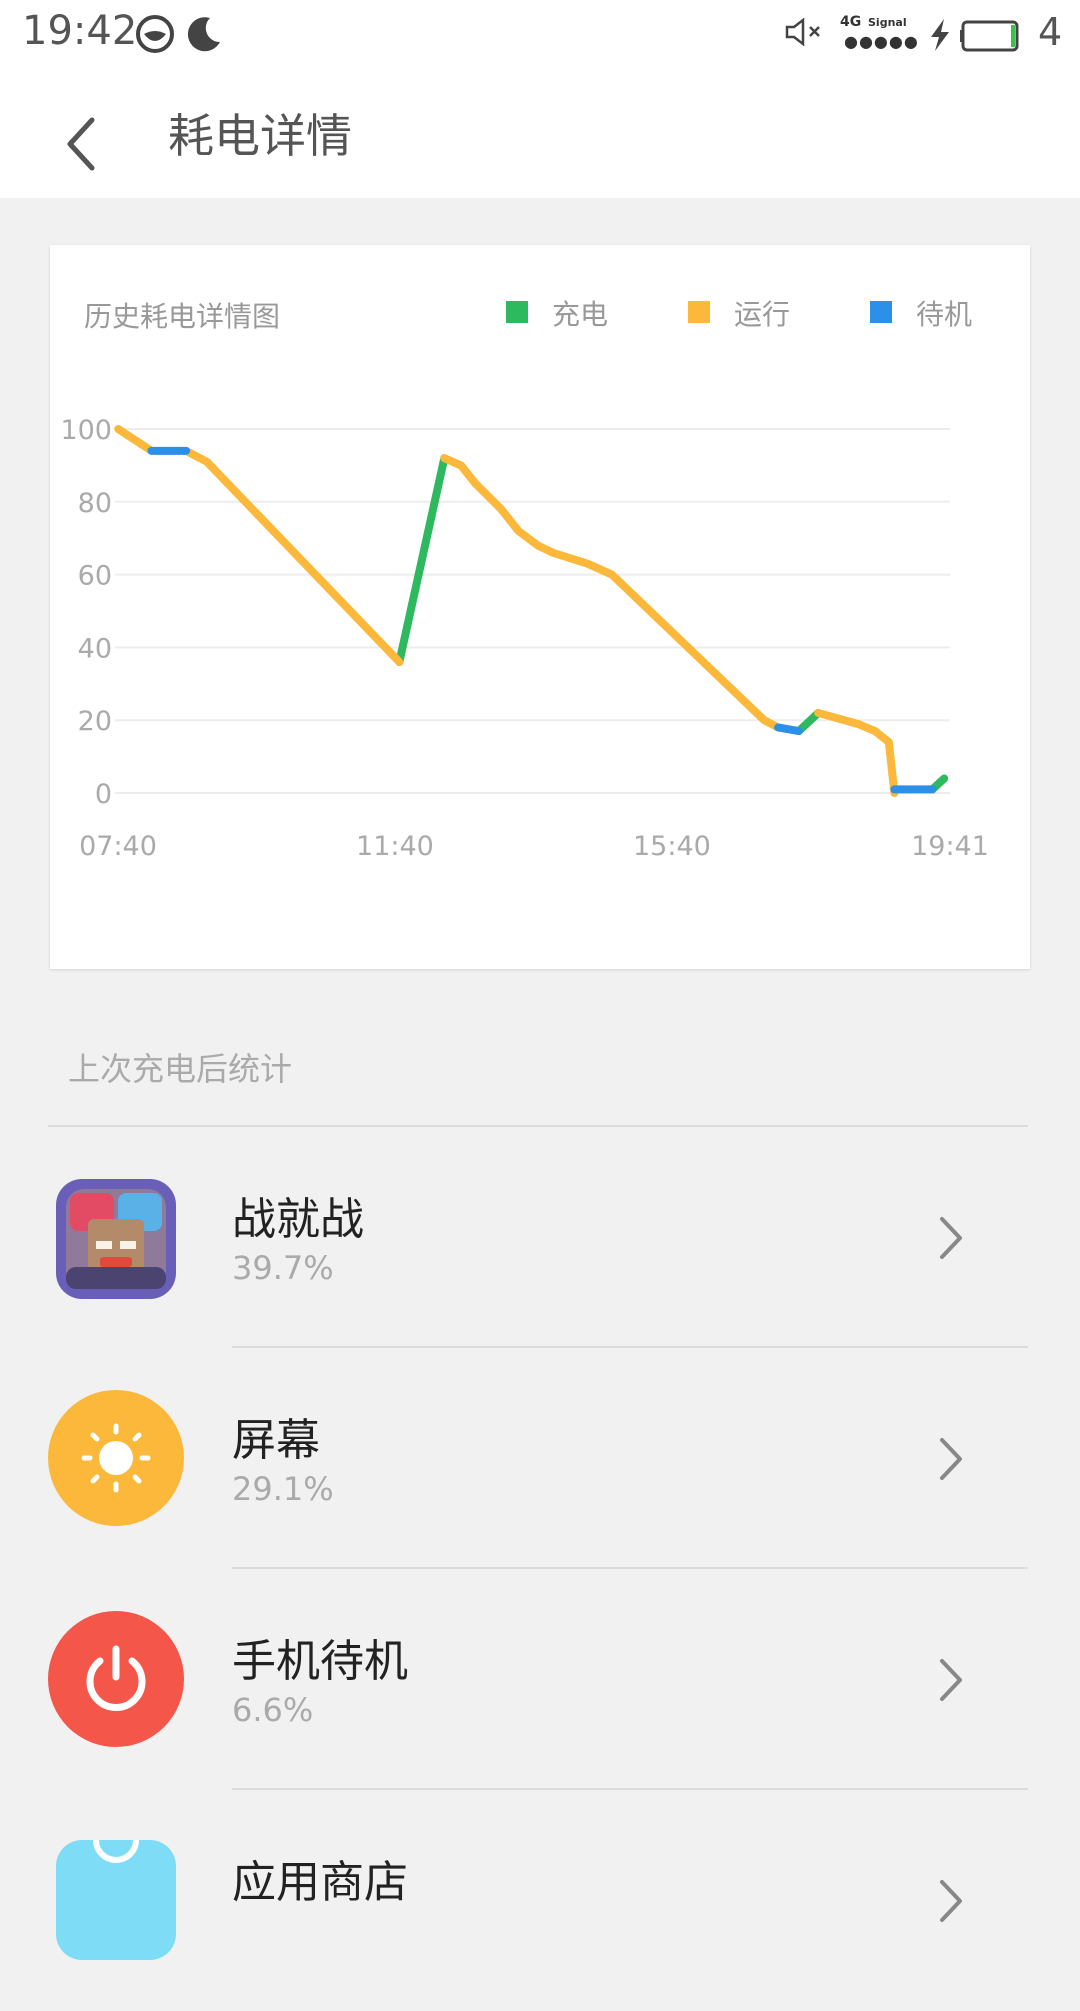 The image size is (1080, 2011). What do you see at coordinates (540, 1900) in the screenshot?
I see `list-item-app-store: 应用商店` at bounding box center [540, 1900].